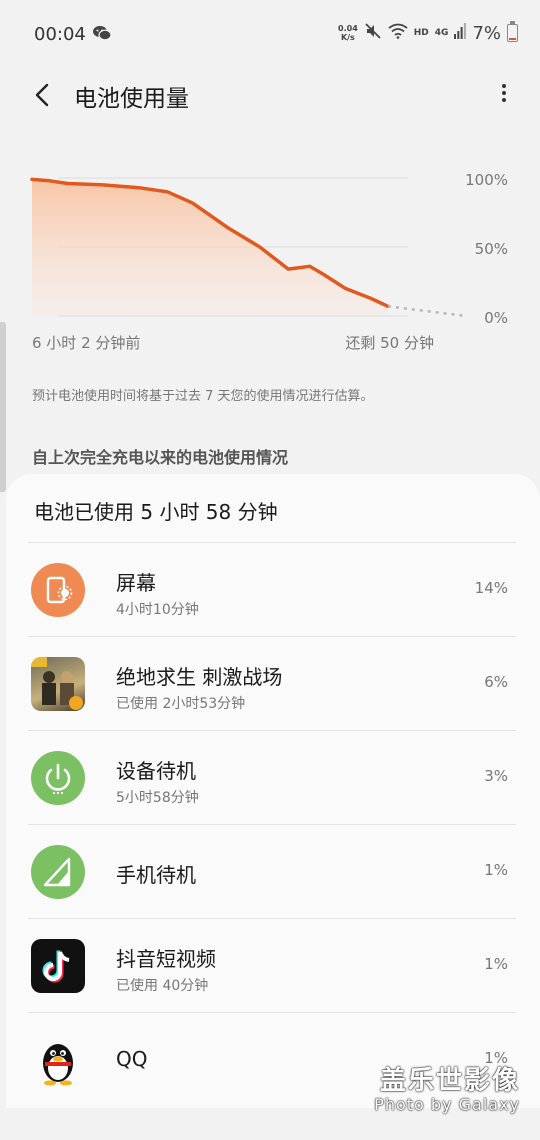 The height and width of the screenshot is (1140, 540). I want to click on y-tick-label: 100%, so click(486, 180).